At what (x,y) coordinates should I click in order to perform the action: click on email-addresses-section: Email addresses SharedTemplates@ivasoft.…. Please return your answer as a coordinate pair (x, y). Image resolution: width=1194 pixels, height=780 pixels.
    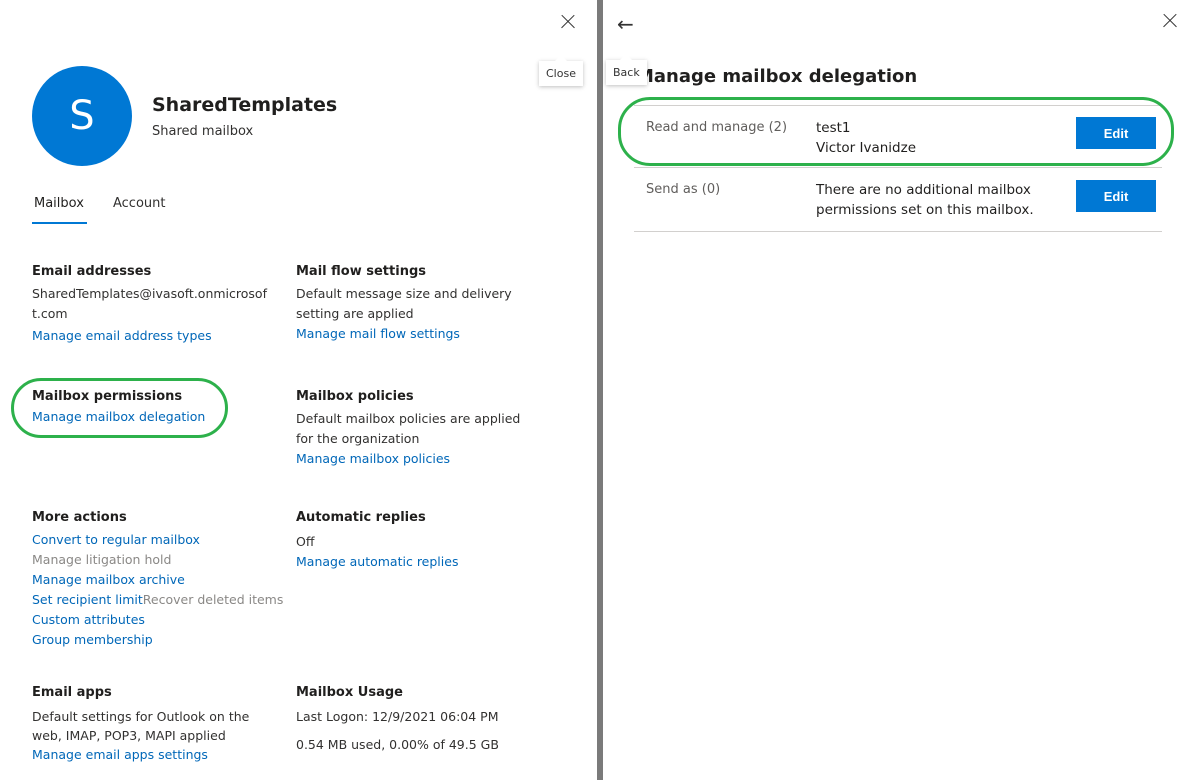
    Looking at the image, I should click on (154, 304).